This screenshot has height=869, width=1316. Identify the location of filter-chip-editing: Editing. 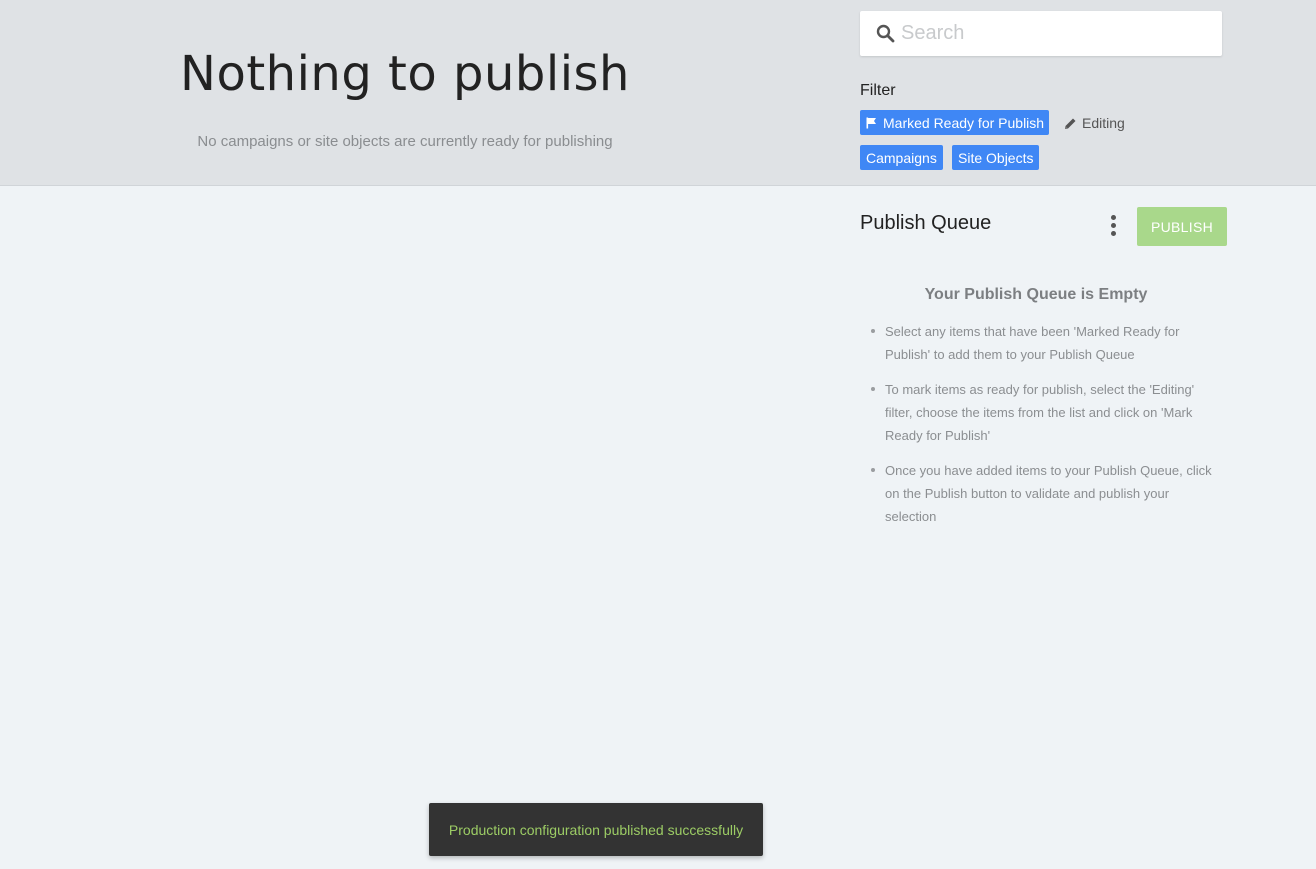
(1094, 123).